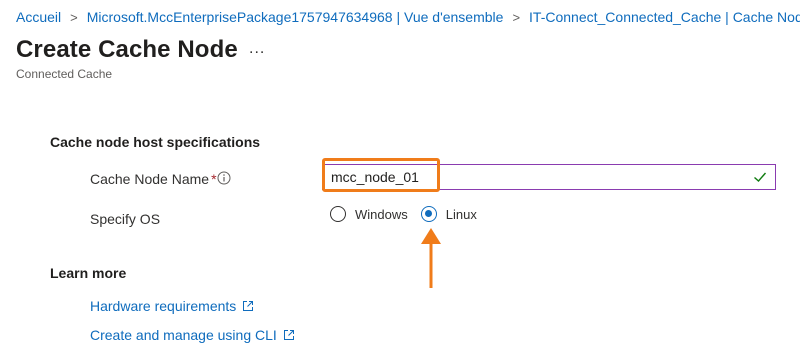 The width and height of the screenshot is (800, 343). Describe the element at coordinates (88, 273) in the screenshot. I see `section-heading-learn-more: Learn more` at that location.